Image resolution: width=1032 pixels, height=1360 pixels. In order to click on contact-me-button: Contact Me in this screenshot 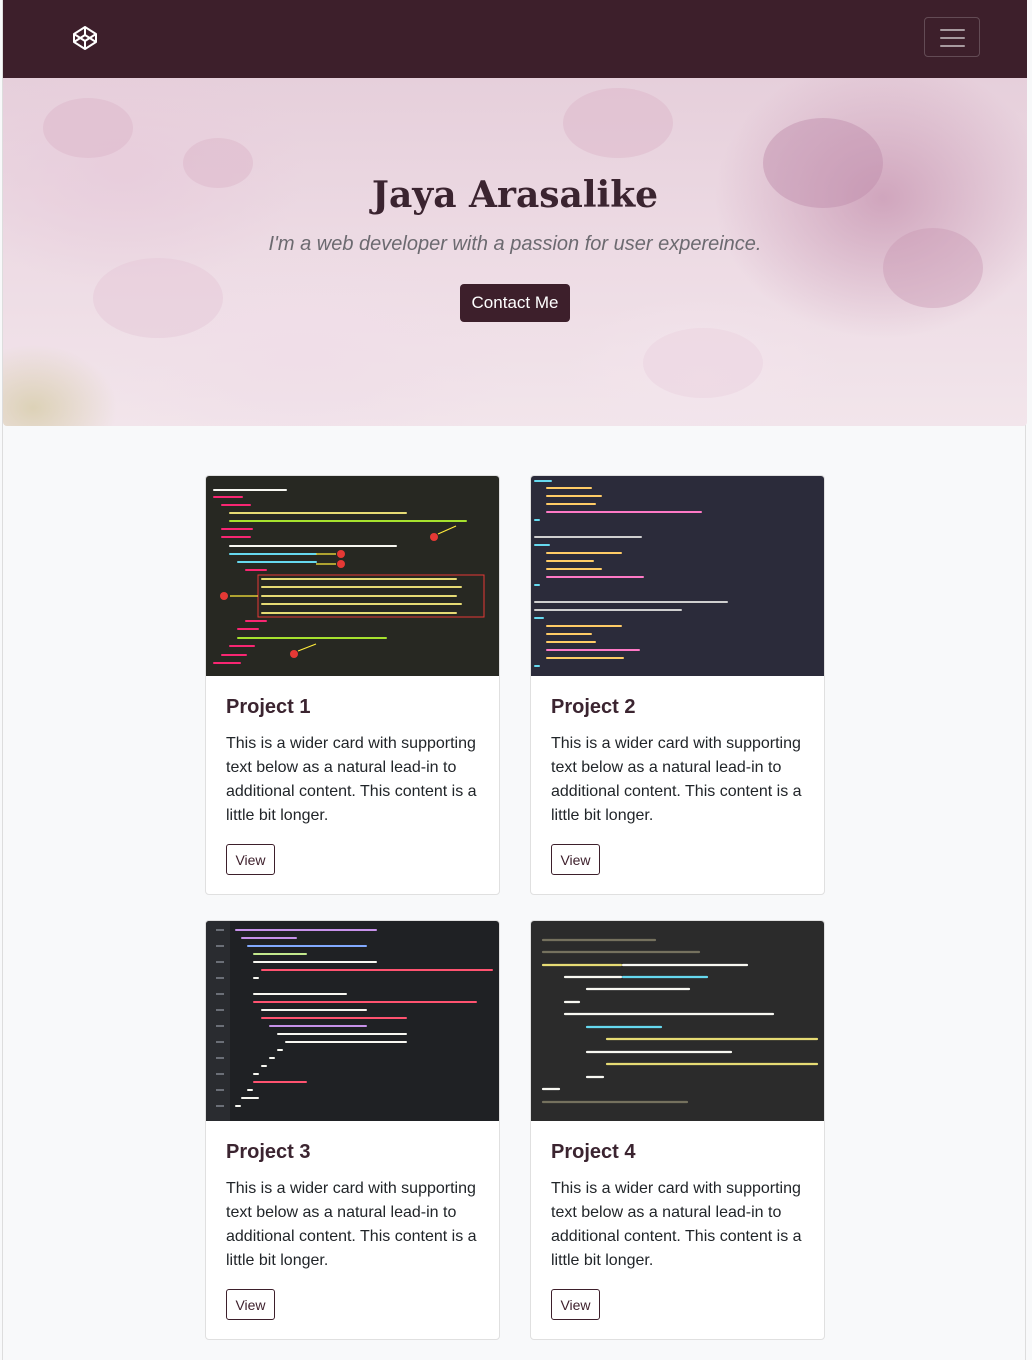, I will do `click(515, 303)`.